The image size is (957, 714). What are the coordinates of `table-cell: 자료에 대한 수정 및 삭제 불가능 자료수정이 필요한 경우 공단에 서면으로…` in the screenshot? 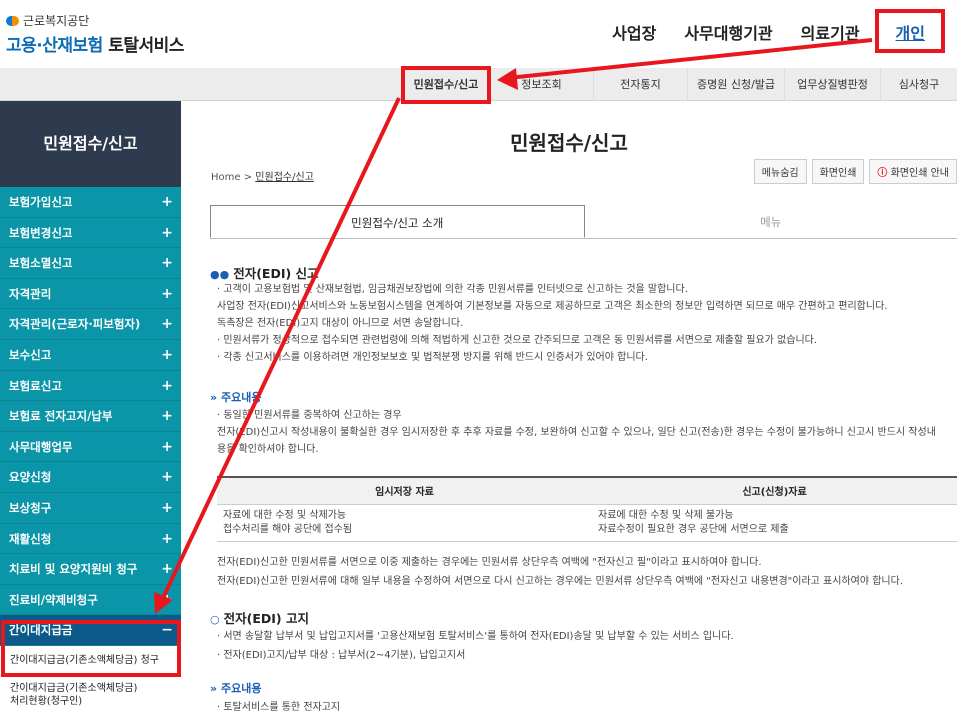 It's located at (774, 523).